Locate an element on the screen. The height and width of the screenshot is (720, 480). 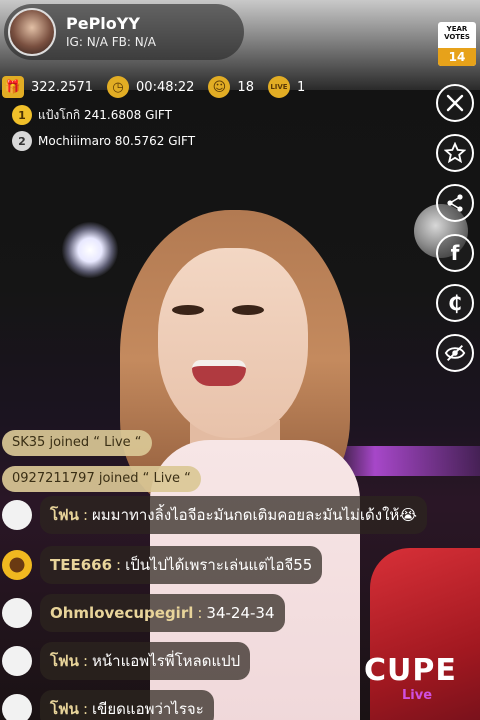
chat-text: เขียดแอพว่าไรจะ is located at coordinates (148, 709).